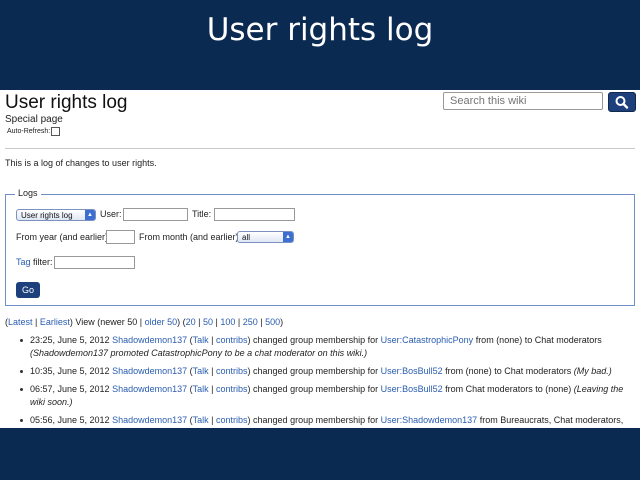  Describe the element at coordinates (161, 322) in the screenshot. I see `older-50-link: older 50` at that location.